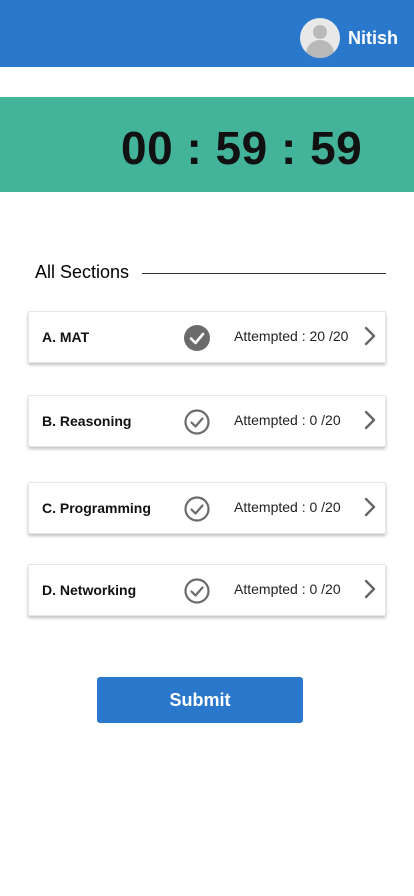  I want to click on section-name: A. MAT, so click(66, 337).